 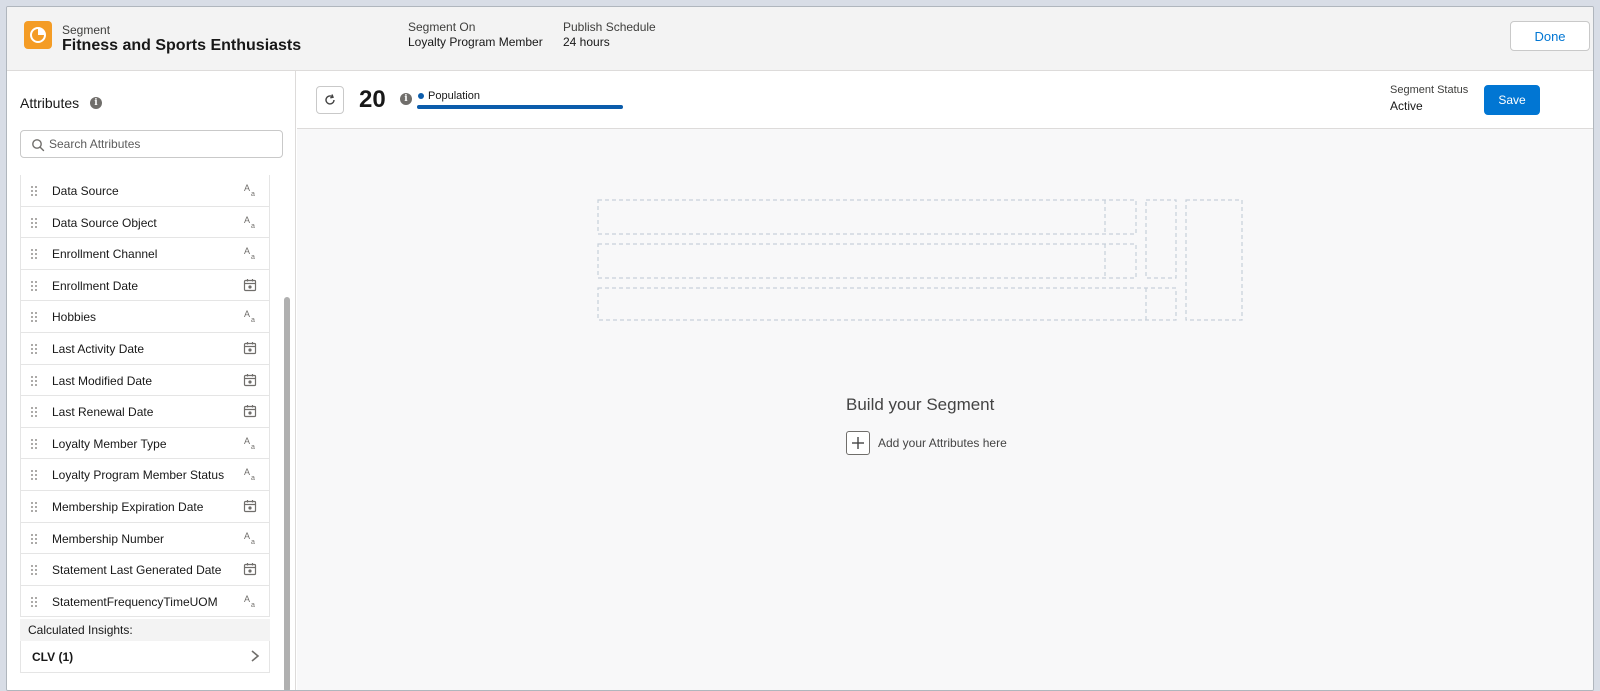 I want to click on add-attributes-button: Add your Attributes here, so click(x=926, y=443).